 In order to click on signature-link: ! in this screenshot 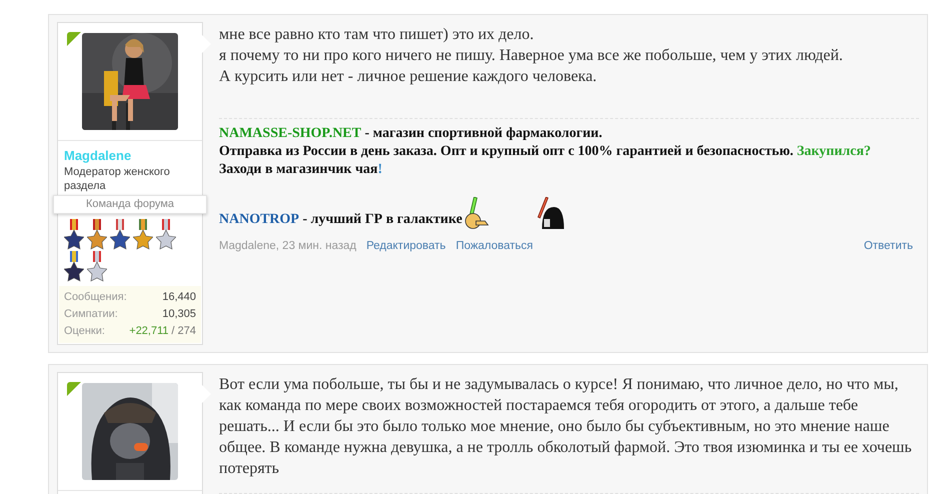, I will do `click(380, 170)`.